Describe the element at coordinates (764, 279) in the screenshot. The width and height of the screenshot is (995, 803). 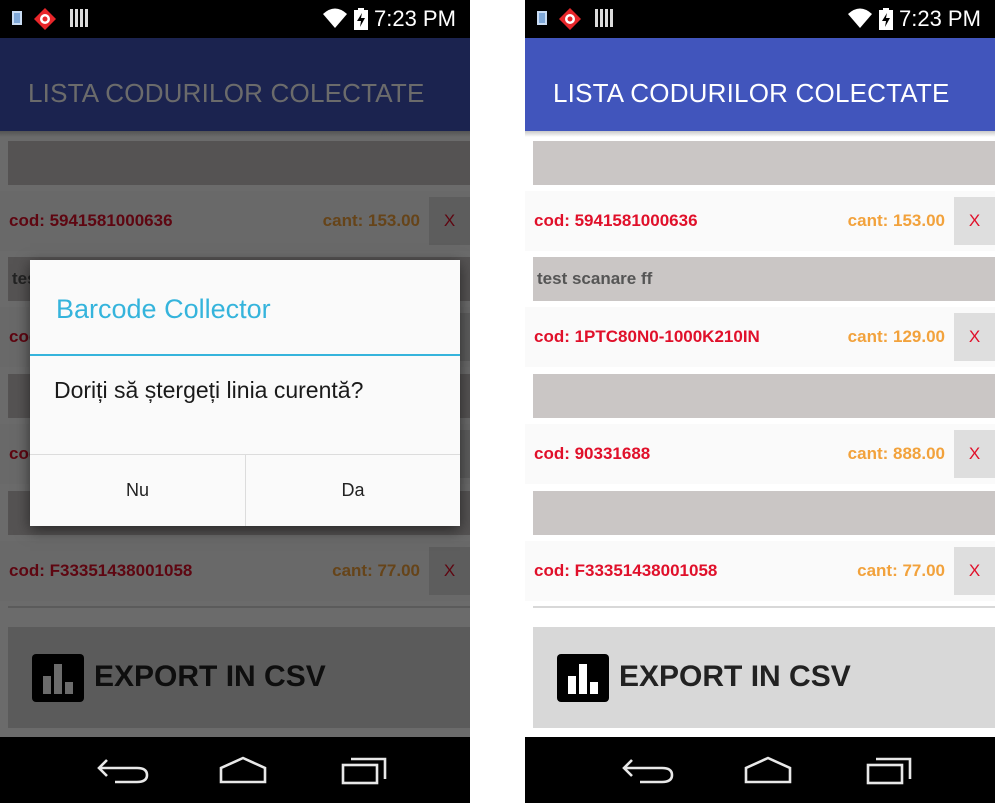
I see `item-note: test scanare ff` at that location.